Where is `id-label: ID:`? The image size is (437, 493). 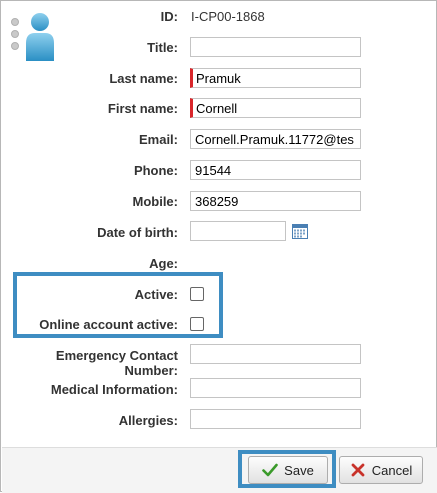
id-label: ID: is located at coordinates (169, 16).